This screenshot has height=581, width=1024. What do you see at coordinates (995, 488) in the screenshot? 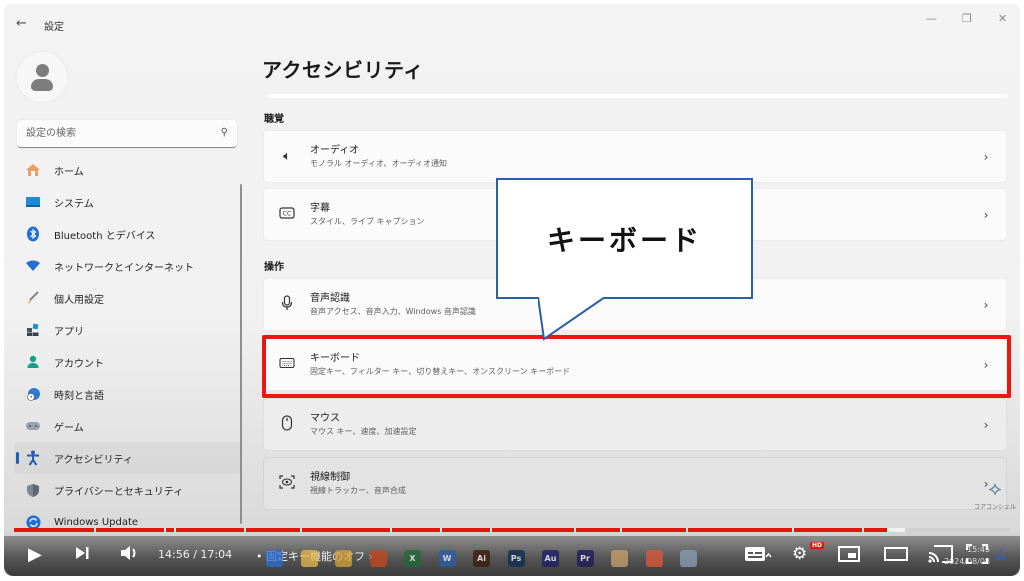
I see `watermark-logo-icon: ⟡` at bounding box center [995, 488].